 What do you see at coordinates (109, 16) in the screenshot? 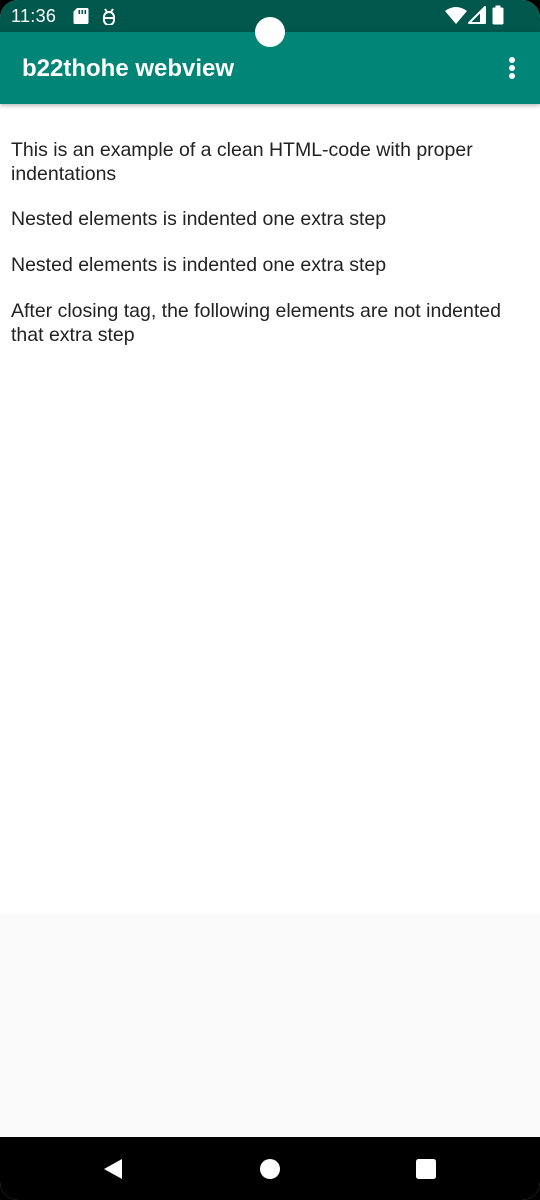
I see `android-debug-icon` at bounding box center [109, 16].